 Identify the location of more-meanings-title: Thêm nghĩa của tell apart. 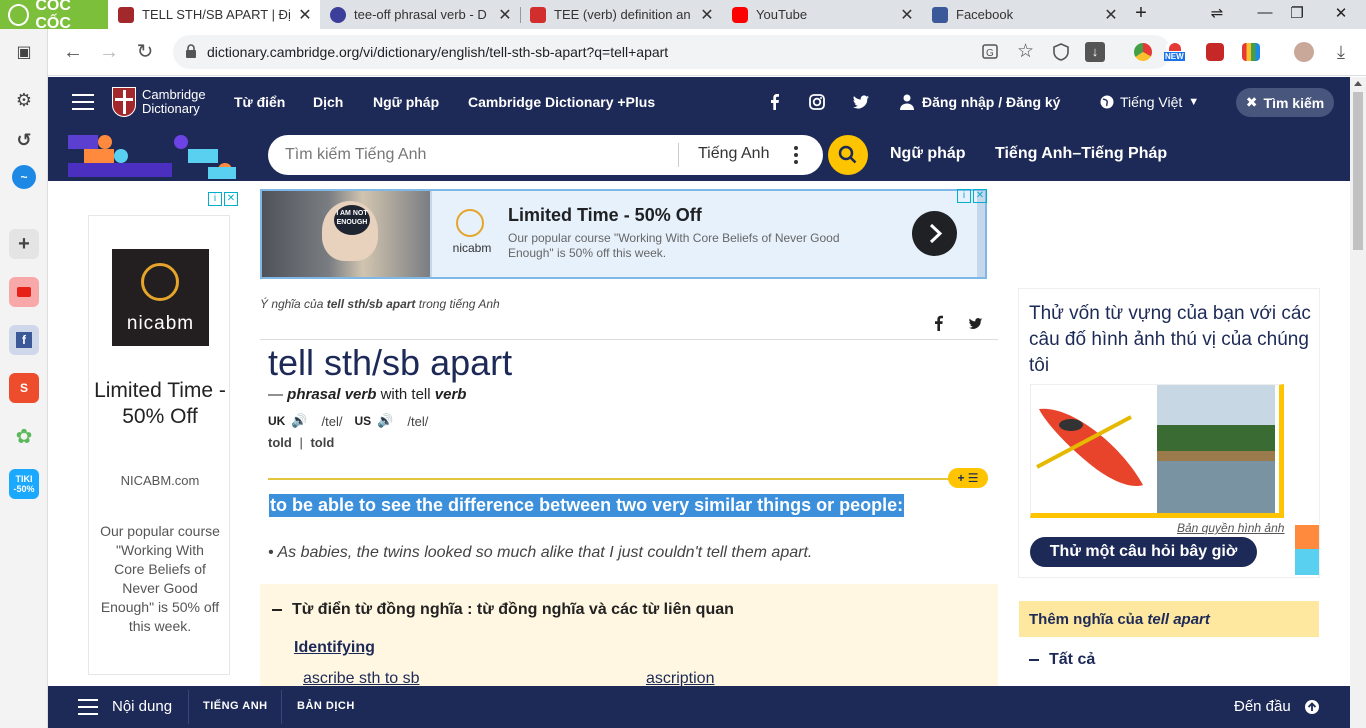
(1119, 619).